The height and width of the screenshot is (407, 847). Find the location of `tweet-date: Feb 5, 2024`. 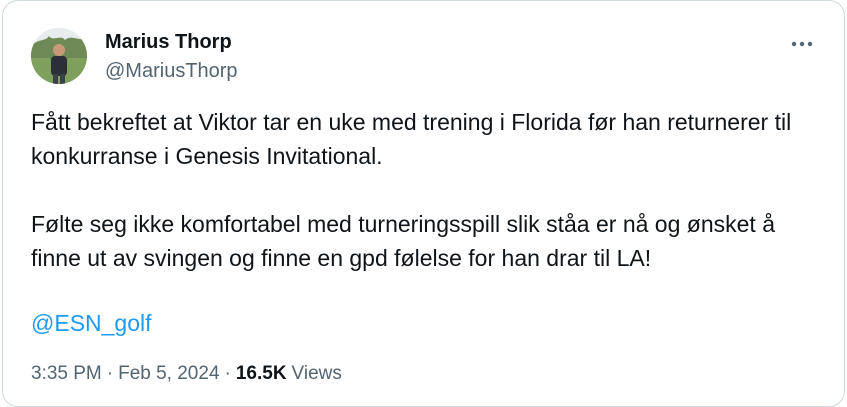

tweet-date: Feb 5, 2024 is located at coordinates (168, 373).